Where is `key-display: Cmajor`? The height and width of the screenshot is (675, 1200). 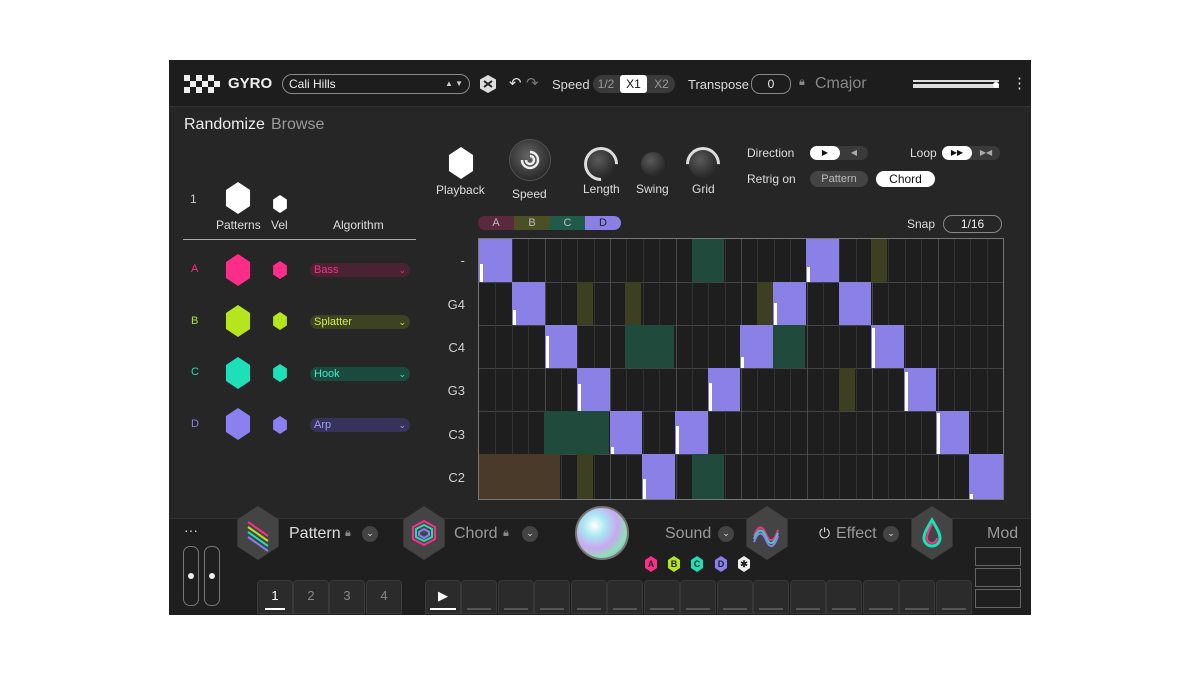 key-display: Cmajor is located at coordinates (841, 84).